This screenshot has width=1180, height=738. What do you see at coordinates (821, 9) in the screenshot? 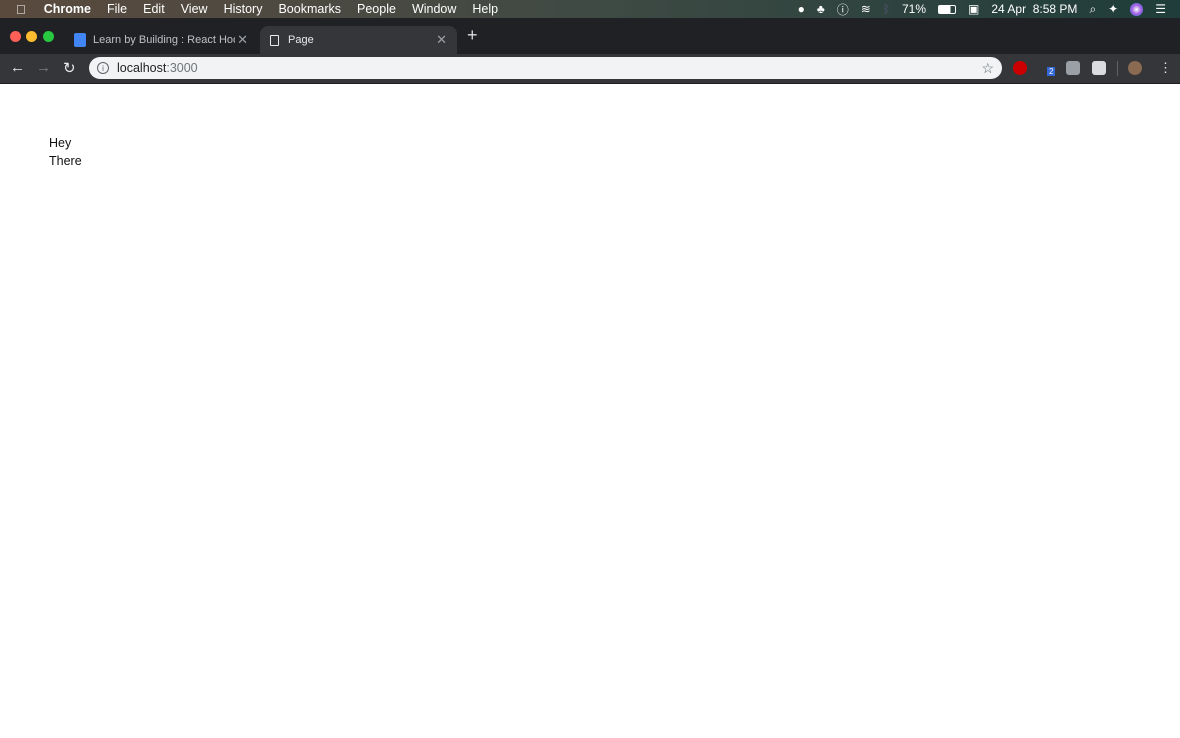
I see `keychain-icon: ♣` at bounding box center [821, 9].